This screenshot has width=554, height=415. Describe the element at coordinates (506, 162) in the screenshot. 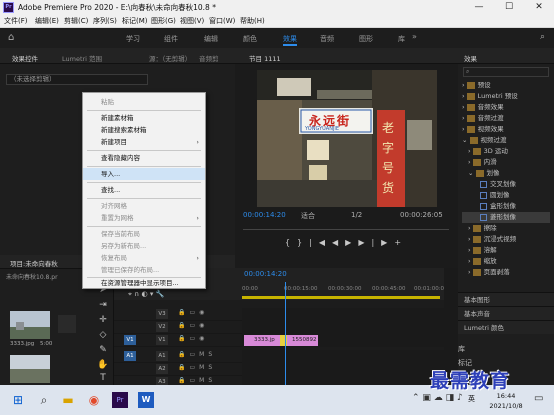

I see `effects-item: › 内滑` at that location.